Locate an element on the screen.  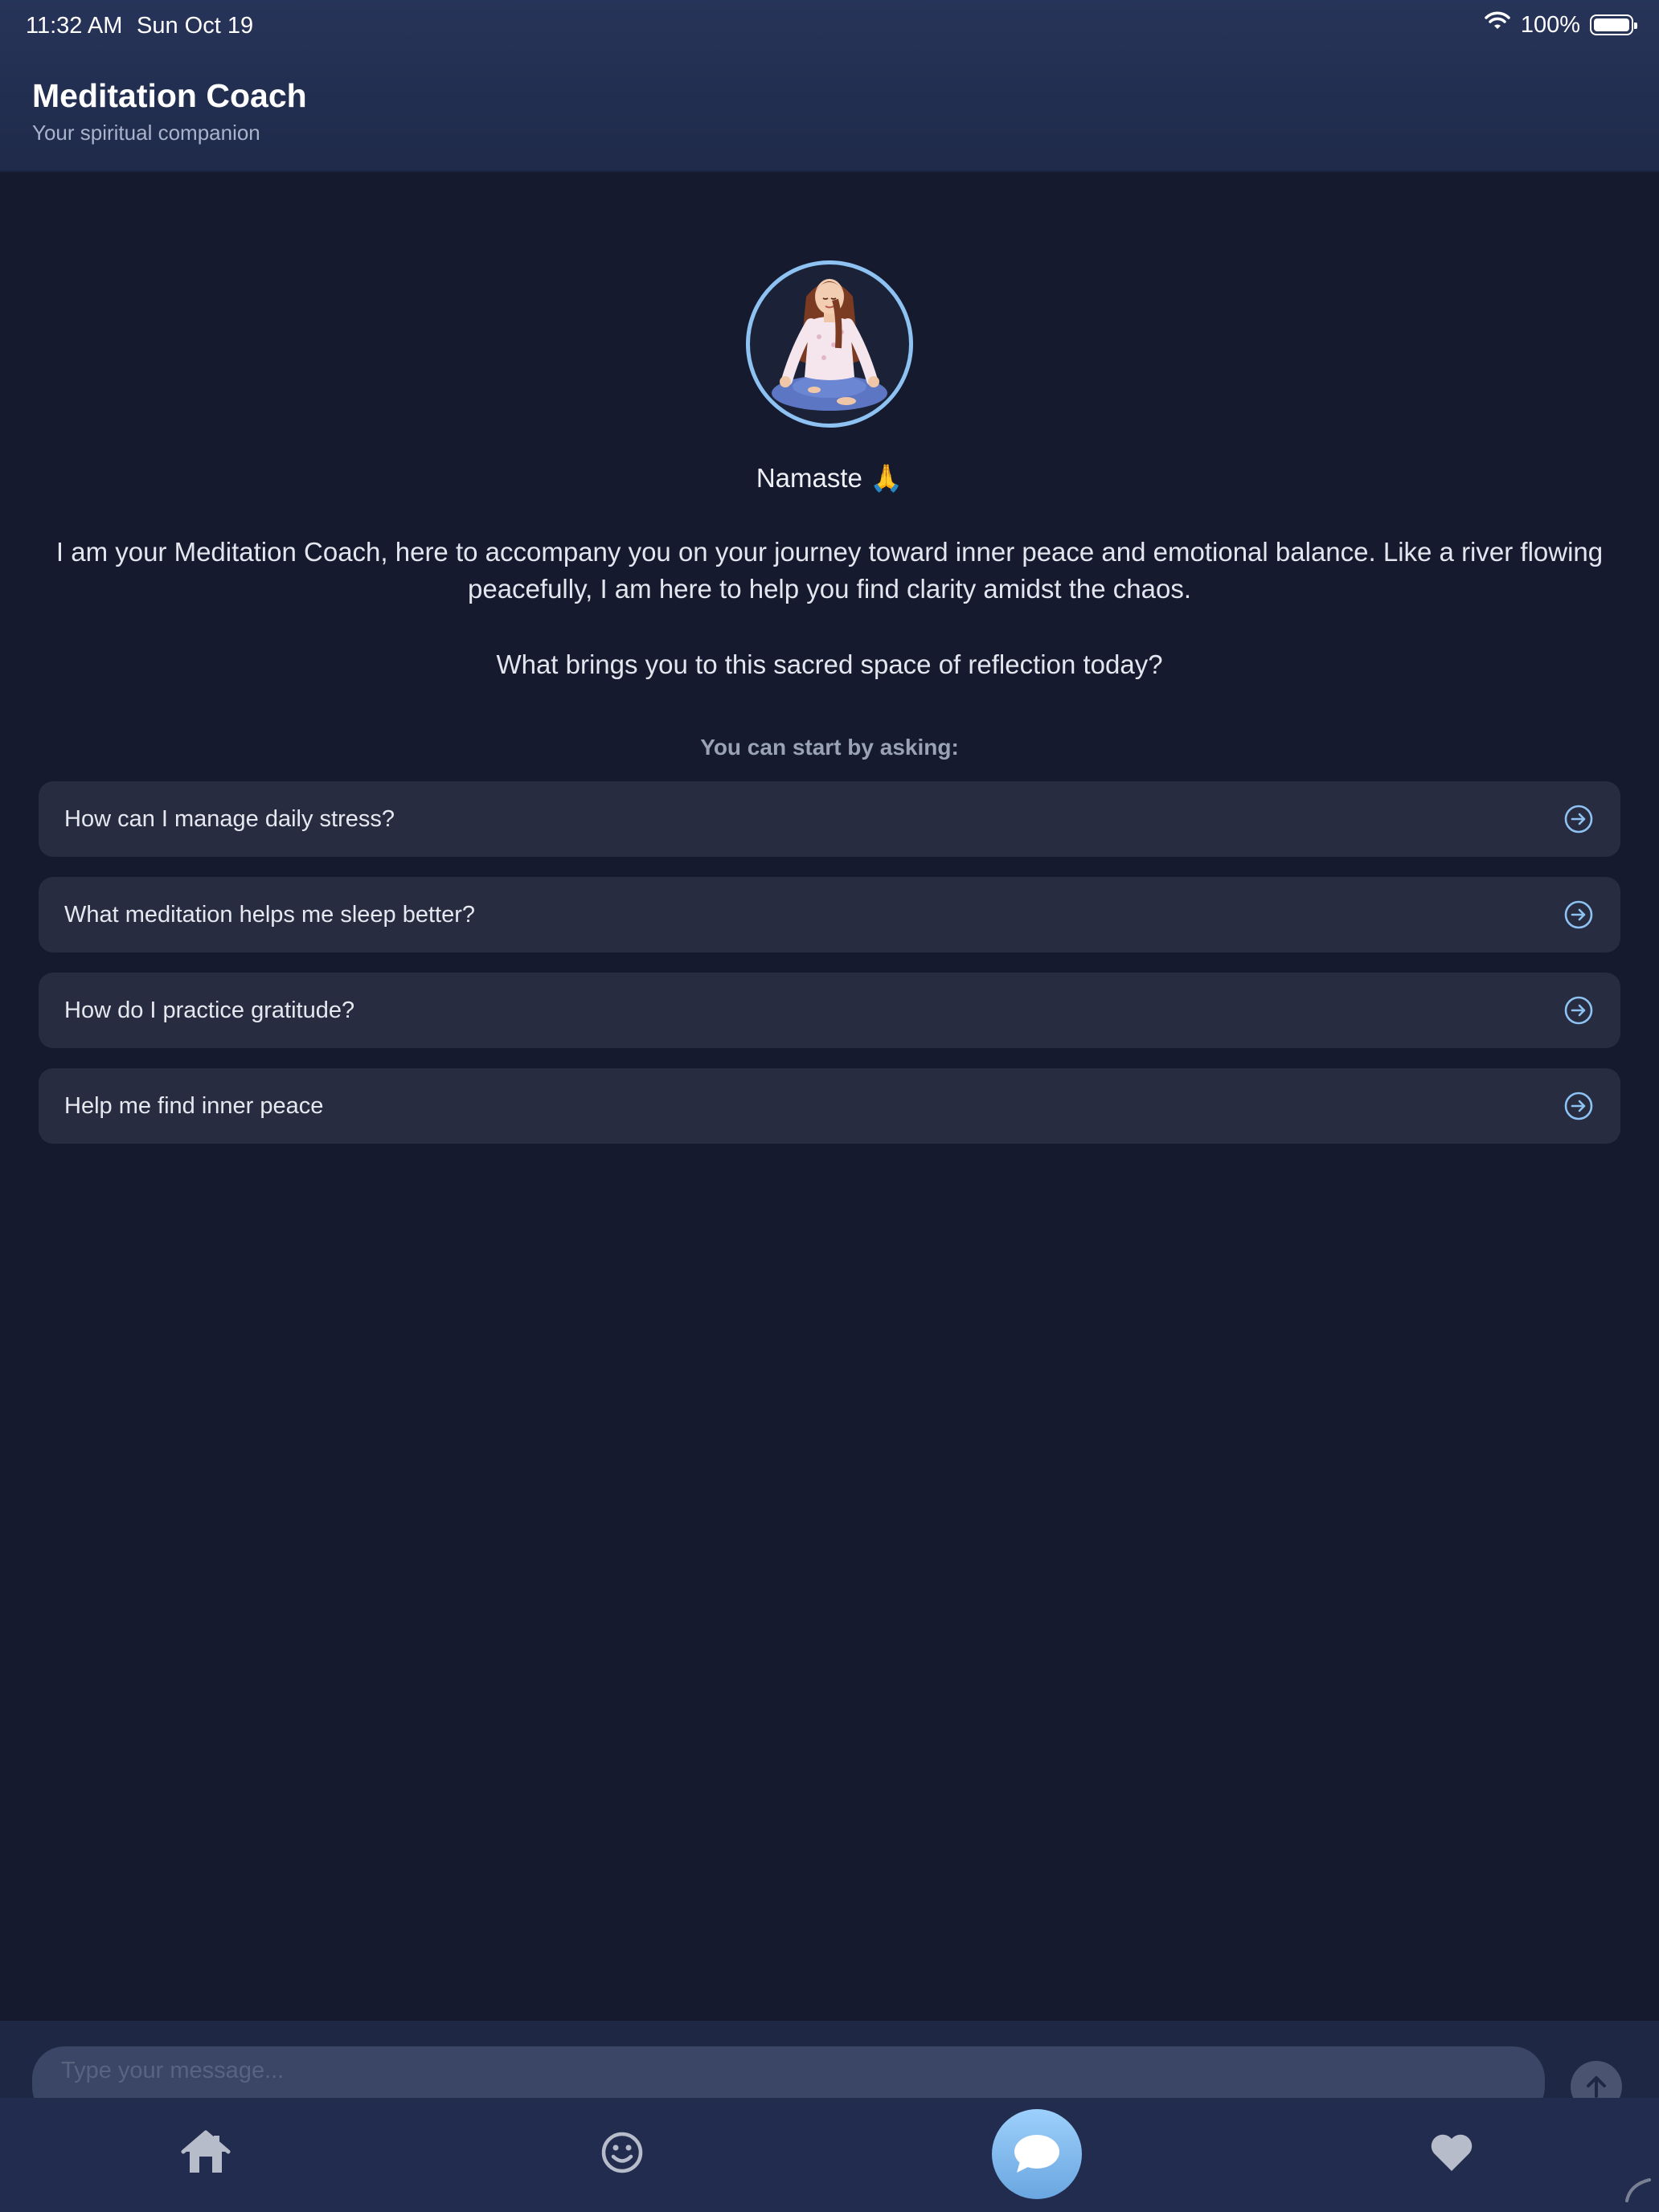
home-icon is located at coordinates (206, 2151).